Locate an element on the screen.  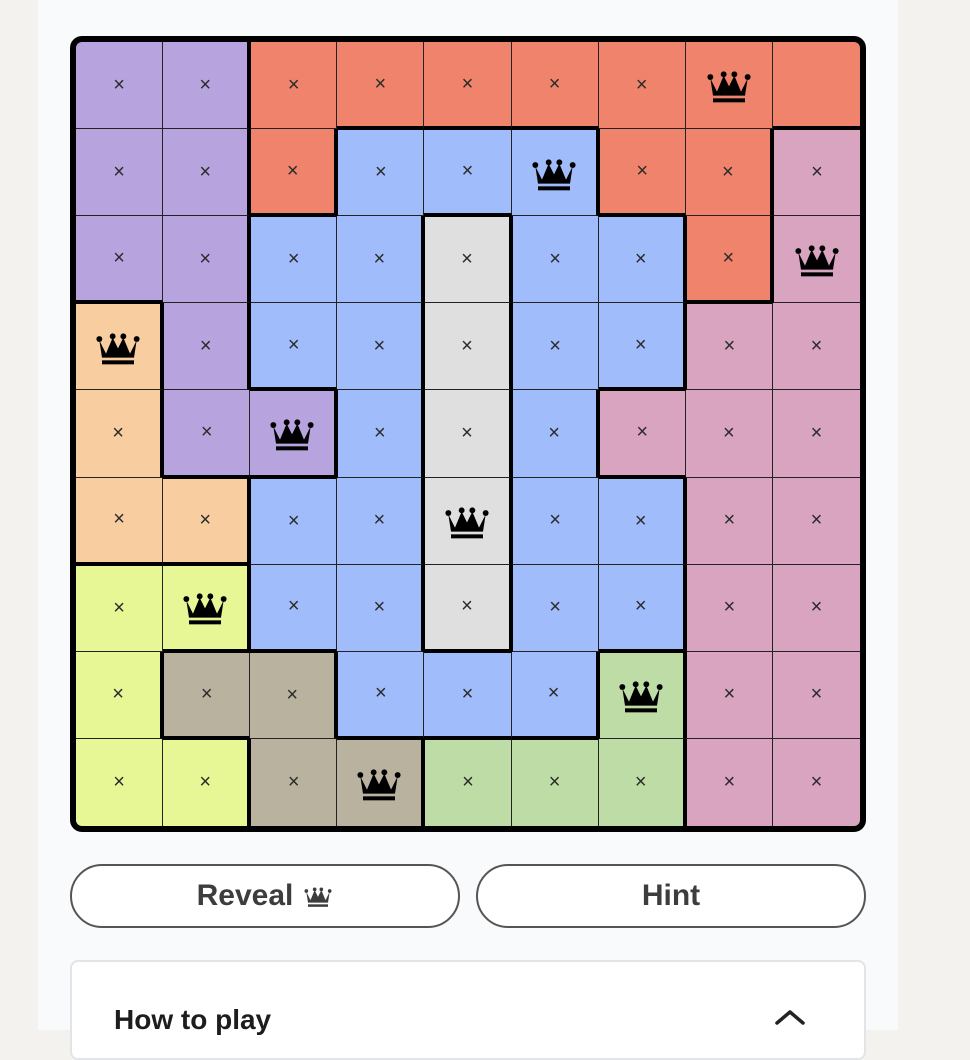
board-cell-r6-c7: × is located at coordinates (642, 521).